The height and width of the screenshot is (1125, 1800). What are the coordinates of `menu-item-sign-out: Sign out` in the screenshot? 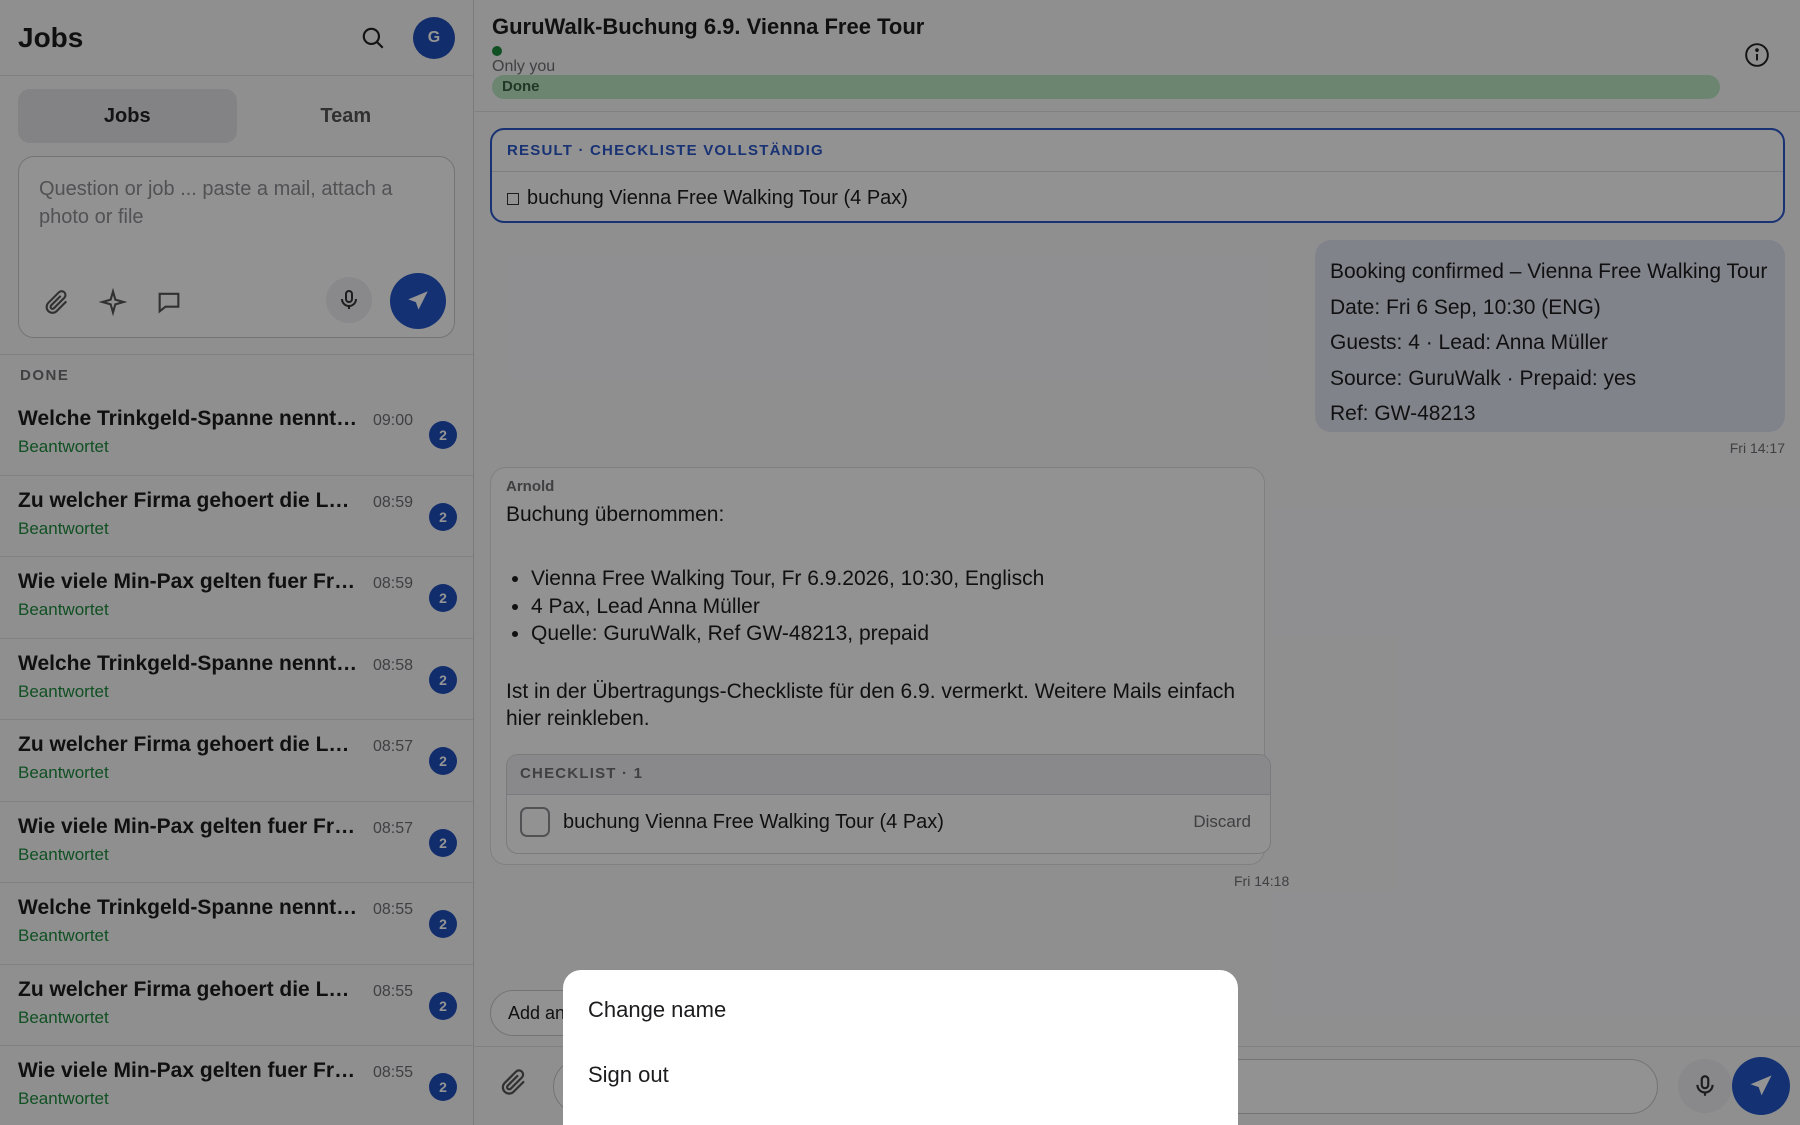 It's located at (900, 1093).